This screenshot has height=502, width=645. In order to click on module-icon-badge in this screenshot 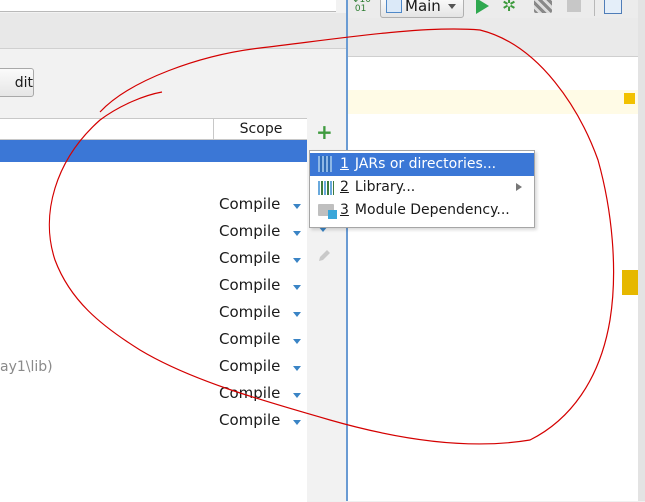, I will do `click(332, 214)`.